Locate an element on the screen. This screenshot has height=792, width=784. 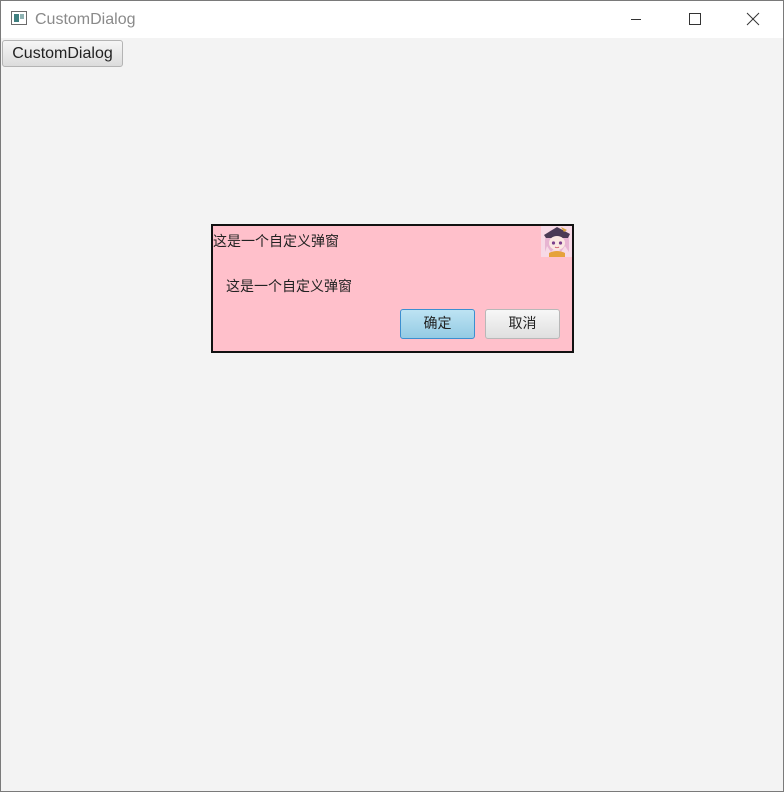
custom-dialog: 这是一个自定义弹窗 这是一个自定义弹窗 确定 取消 is located at coordinates (392, 288).